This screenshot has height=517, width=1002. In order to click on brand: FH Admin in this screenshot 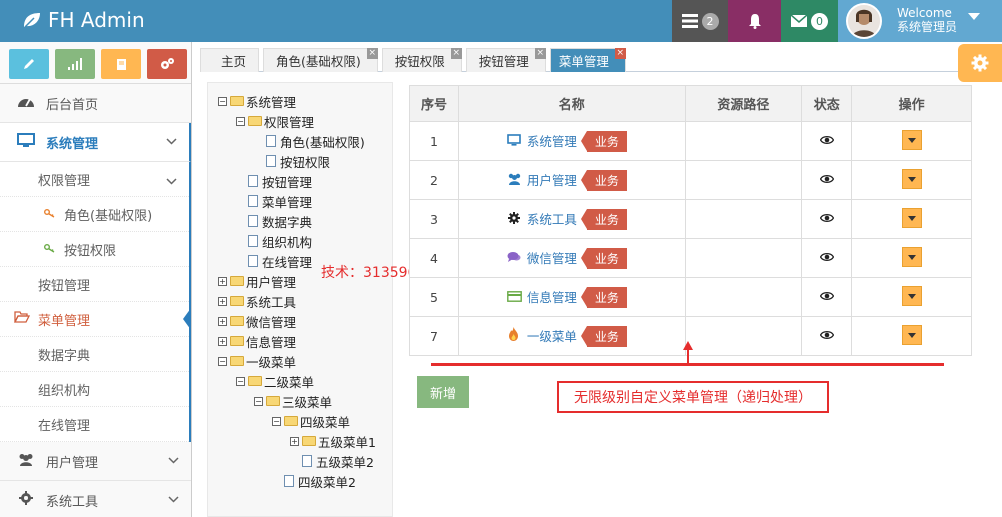, I will do `click(83, 20)`.